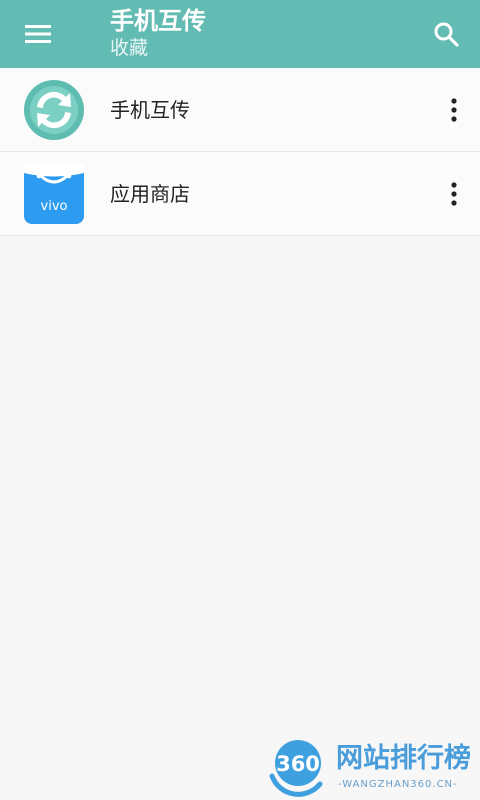  What do you see at coordinates (54, 110) in the screenshot?
I see `phone-transfer-app-icon` at bounding box center [54, 110].